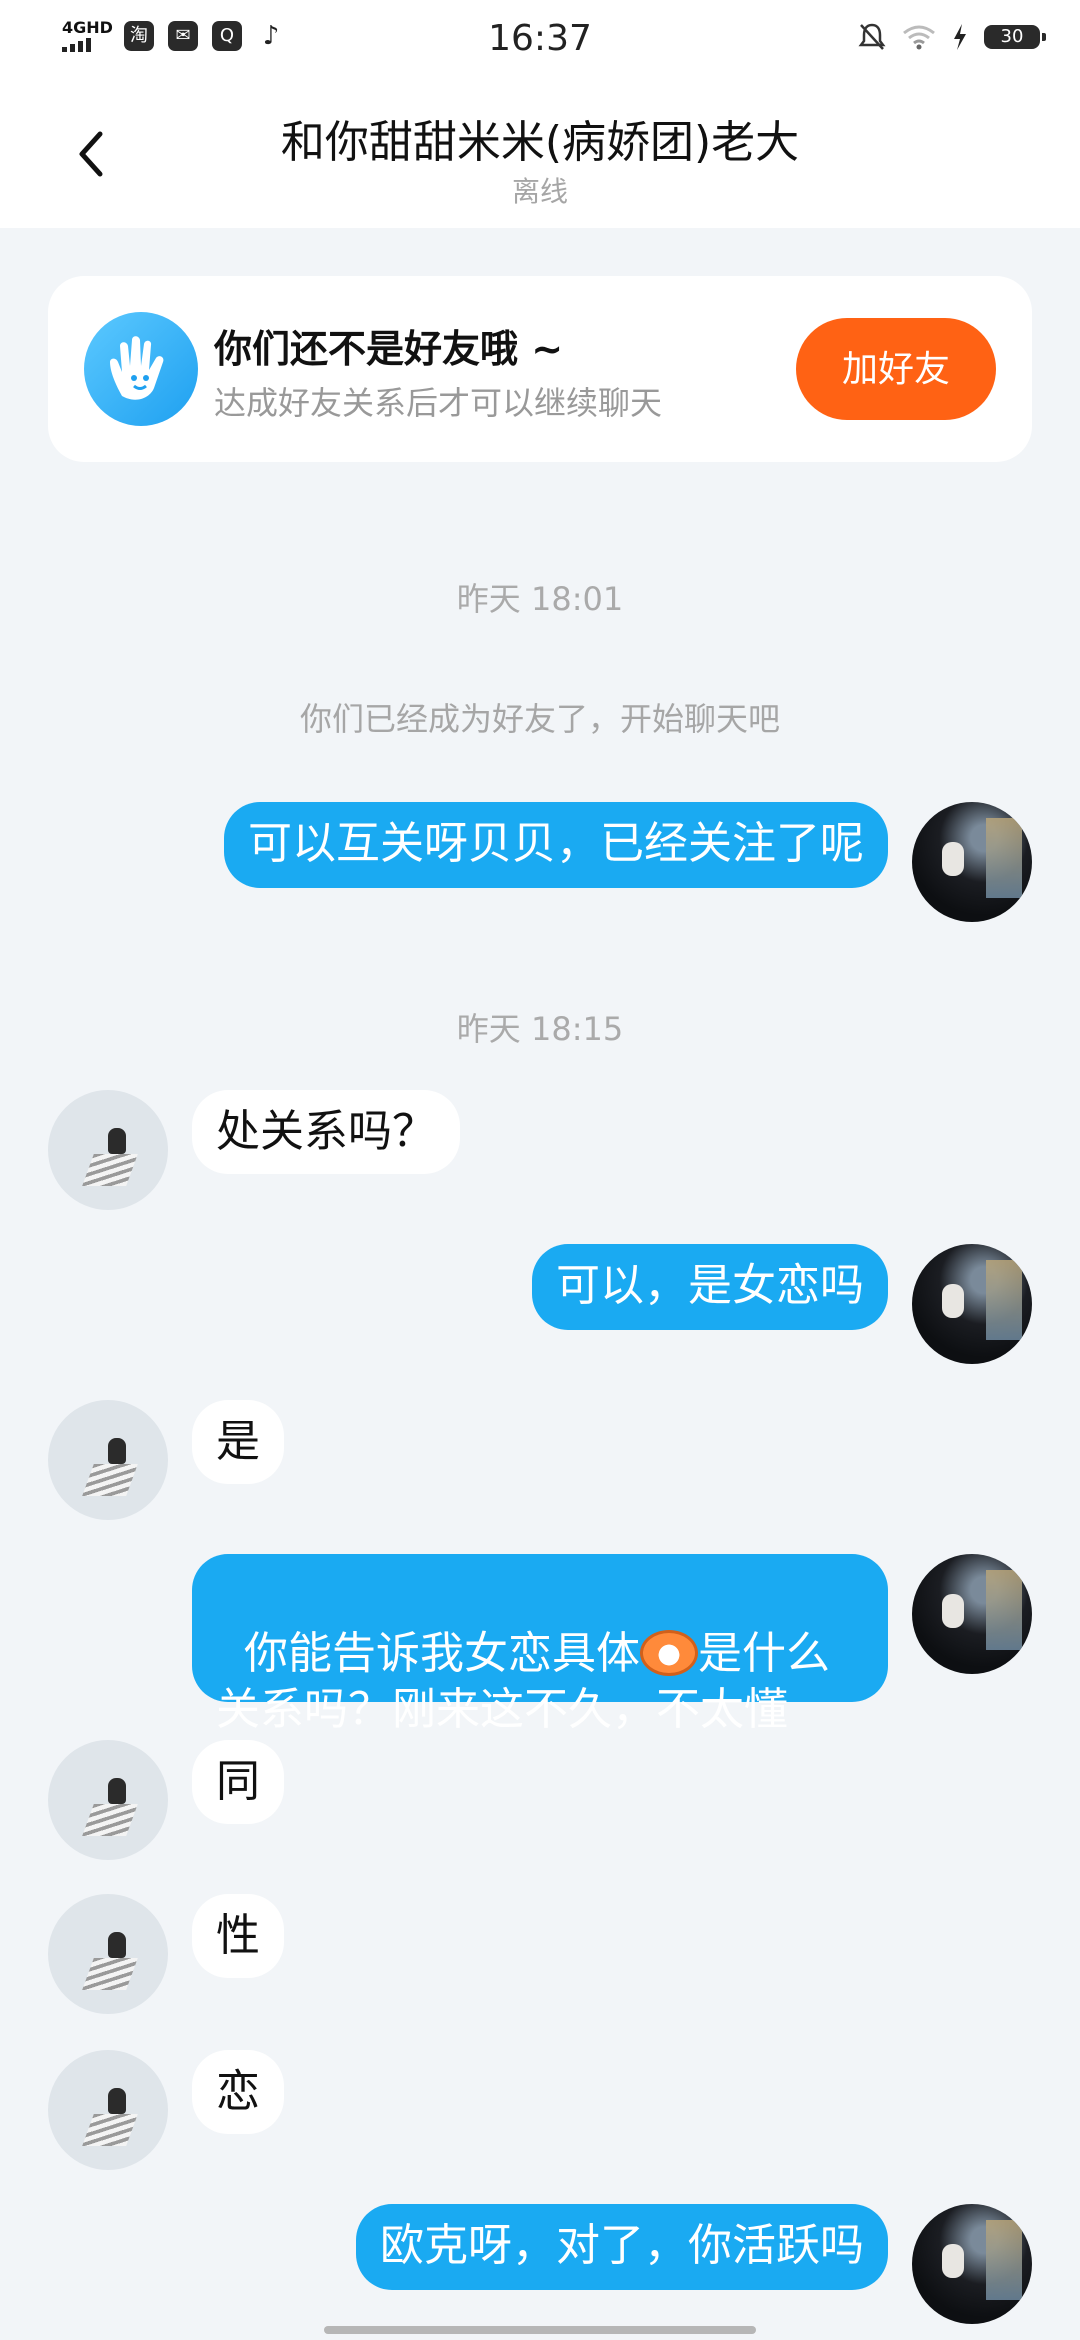  I want to click on chat-title: 和你甜甜米米(病娇团)老大, so click(540, 142).